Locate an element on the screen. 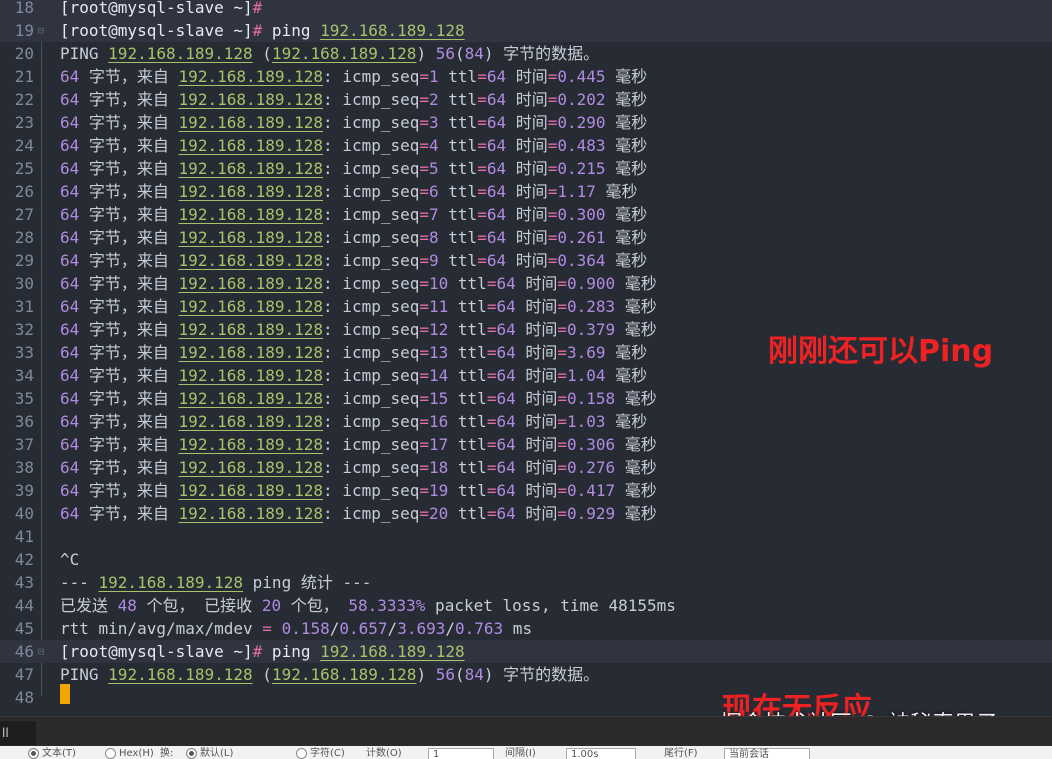 The height and width of the screenshot is (759, 1052). number: 0.276 is located at coordinates (591, 467).